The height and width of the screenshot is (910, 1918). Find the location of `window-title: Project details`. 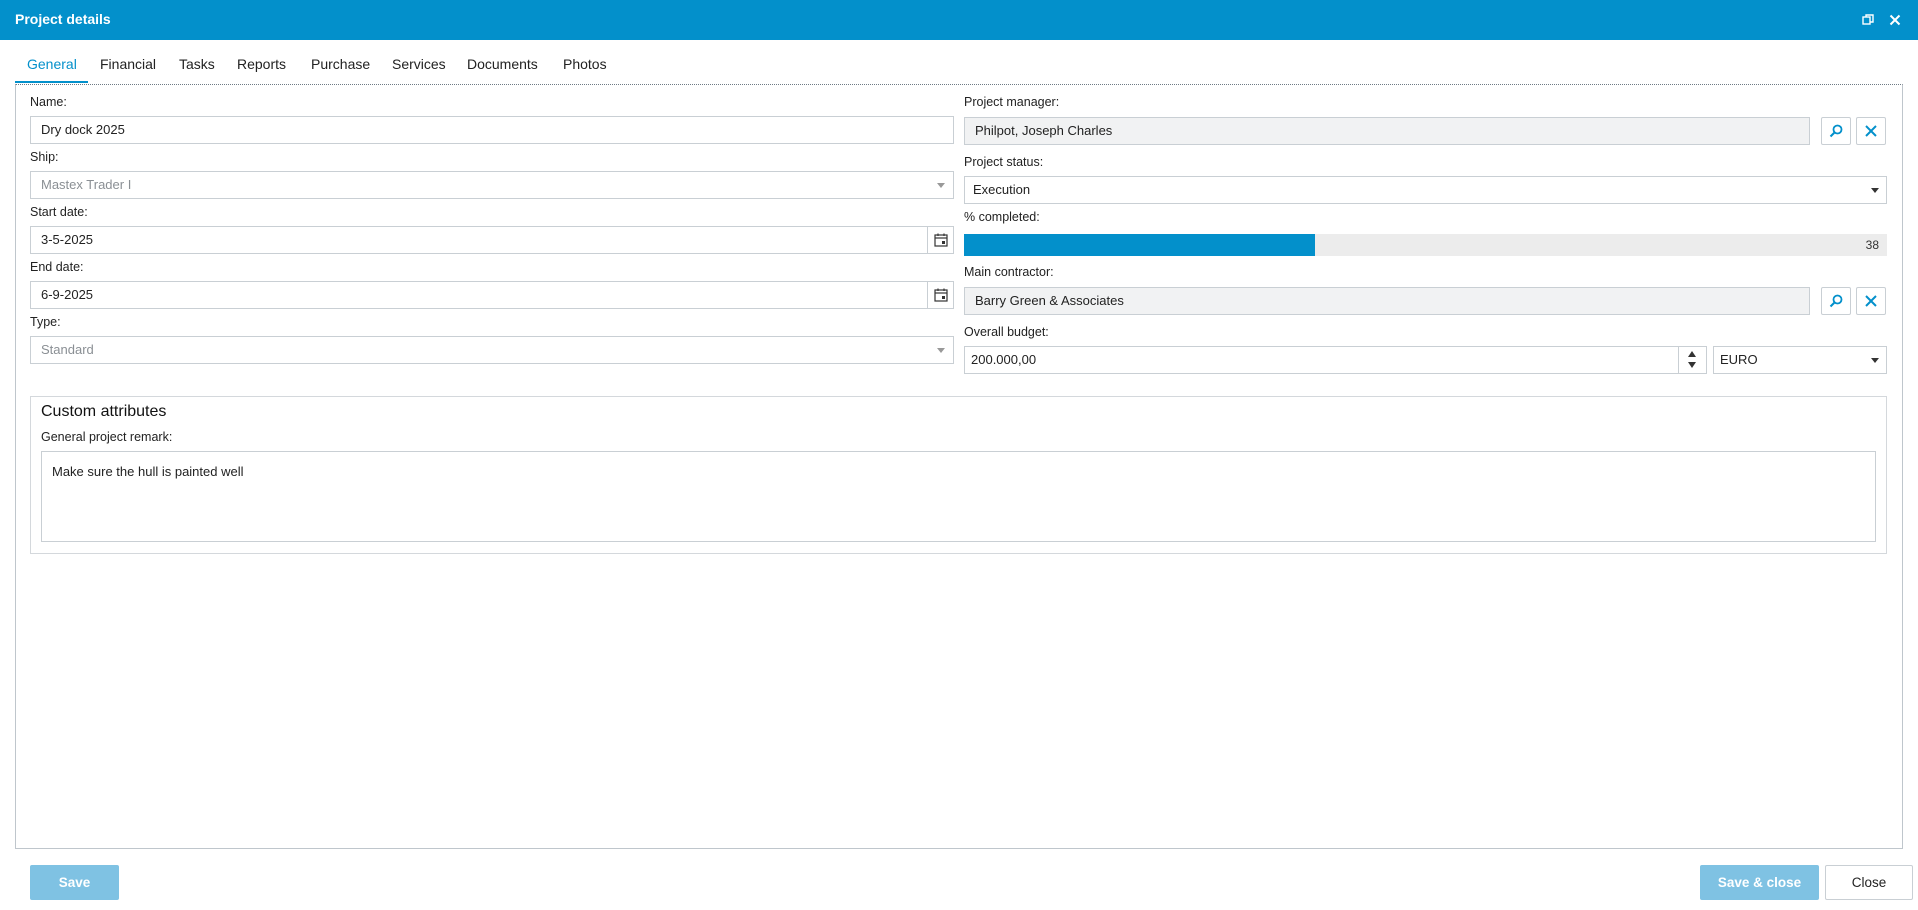

window-title: Project details is located at coordinates (63, 19).